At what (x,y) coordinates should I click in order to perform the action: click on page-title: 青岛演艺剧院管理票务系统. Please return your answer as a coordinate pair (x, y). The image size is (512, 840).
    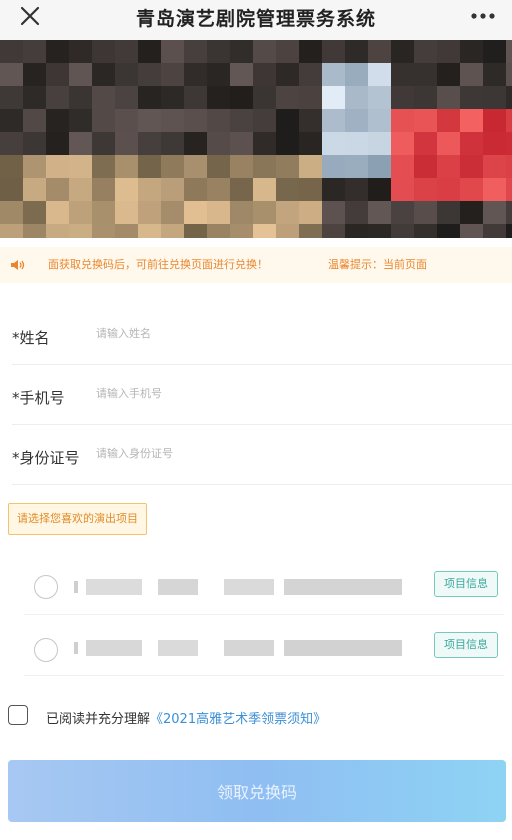
    Looking at the image, I should click on (255, 19).